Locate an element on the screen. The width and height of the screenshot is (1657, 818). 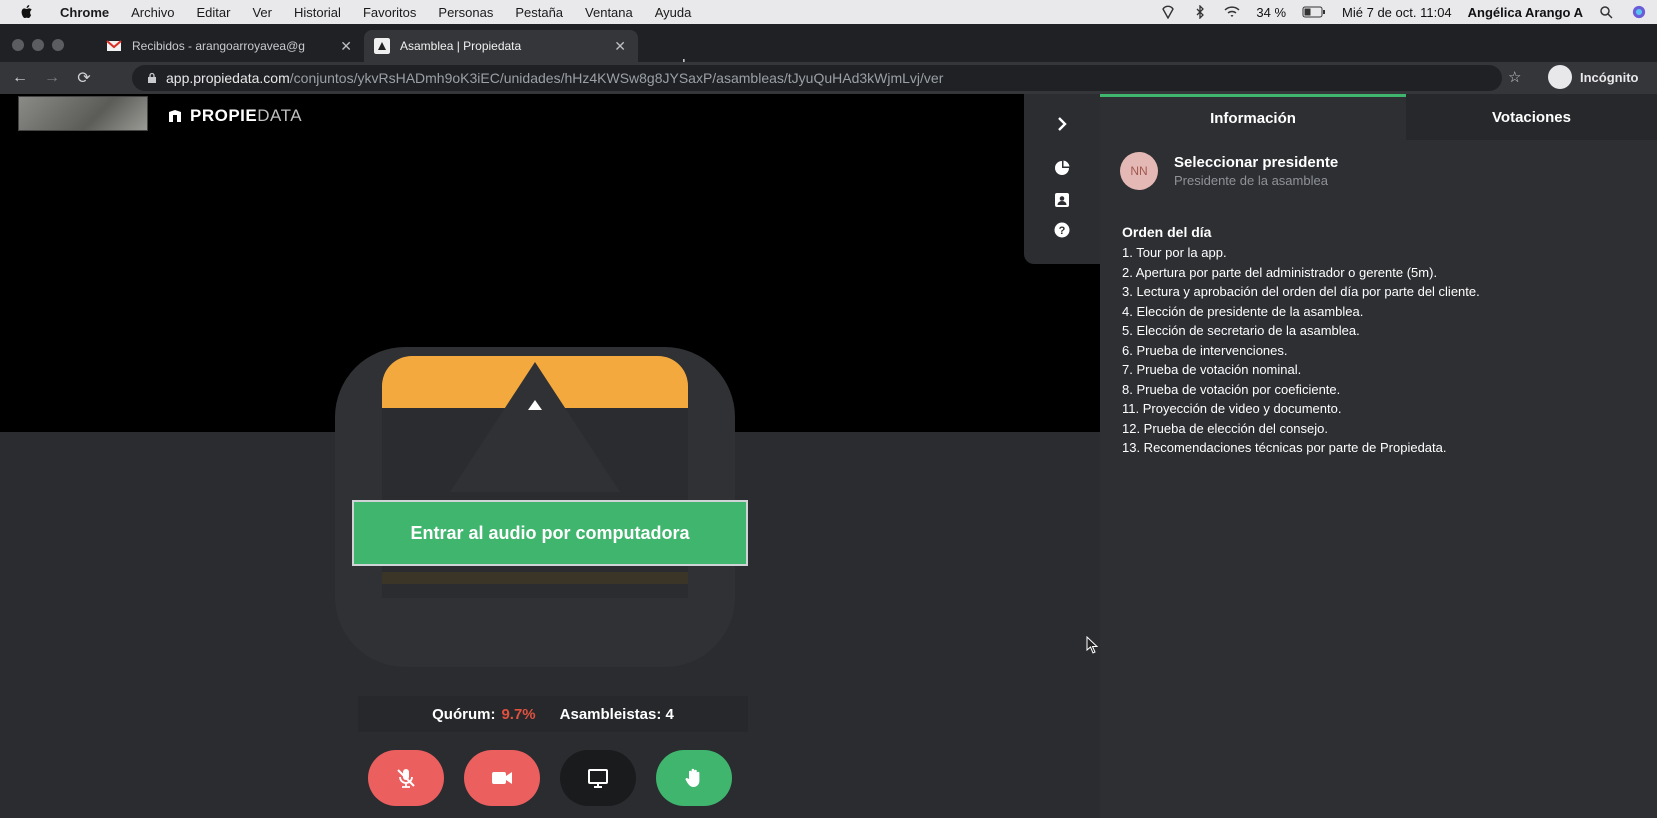
menu-favoritos: Favoritos is located at coordinates (389, 12).